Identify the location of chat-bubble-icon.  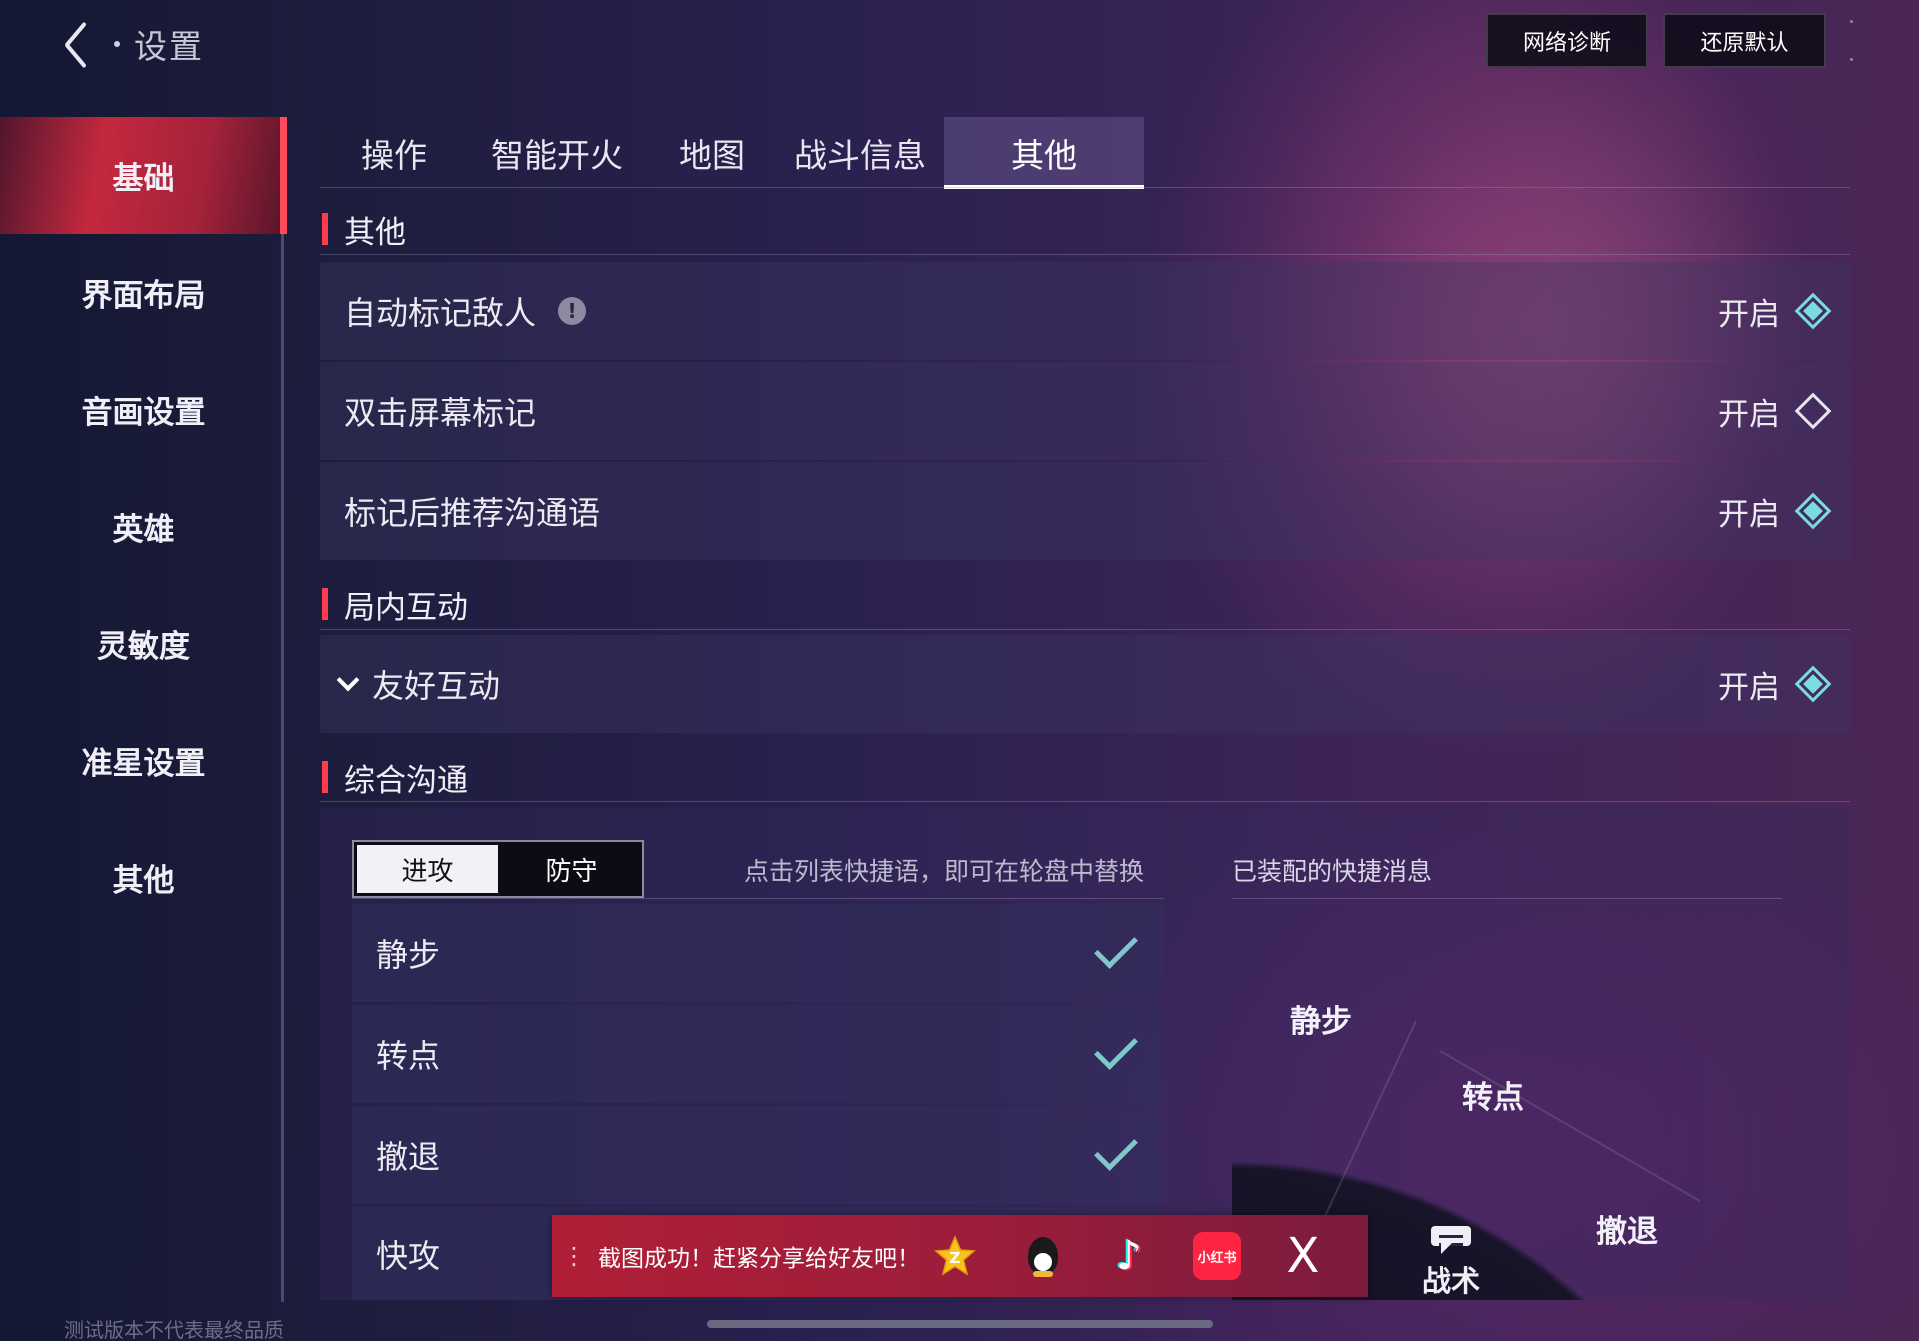
(1451, 1240).